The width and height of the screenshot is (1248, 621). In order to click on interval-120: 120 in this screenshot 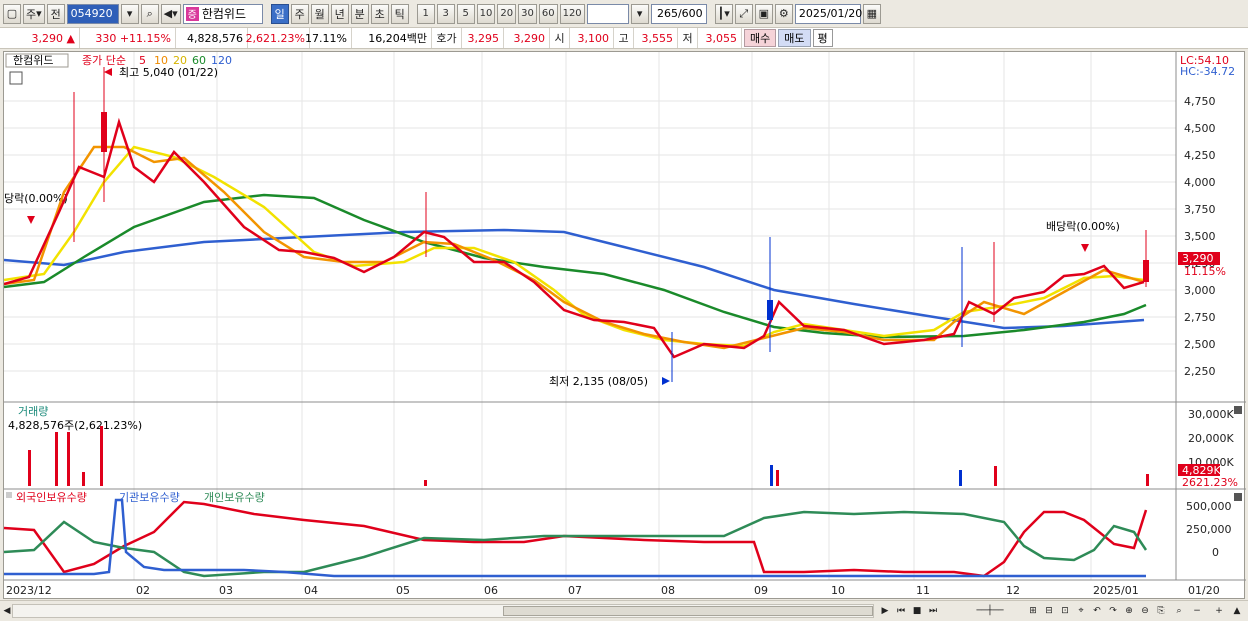, I will do `click(572, 13)`.